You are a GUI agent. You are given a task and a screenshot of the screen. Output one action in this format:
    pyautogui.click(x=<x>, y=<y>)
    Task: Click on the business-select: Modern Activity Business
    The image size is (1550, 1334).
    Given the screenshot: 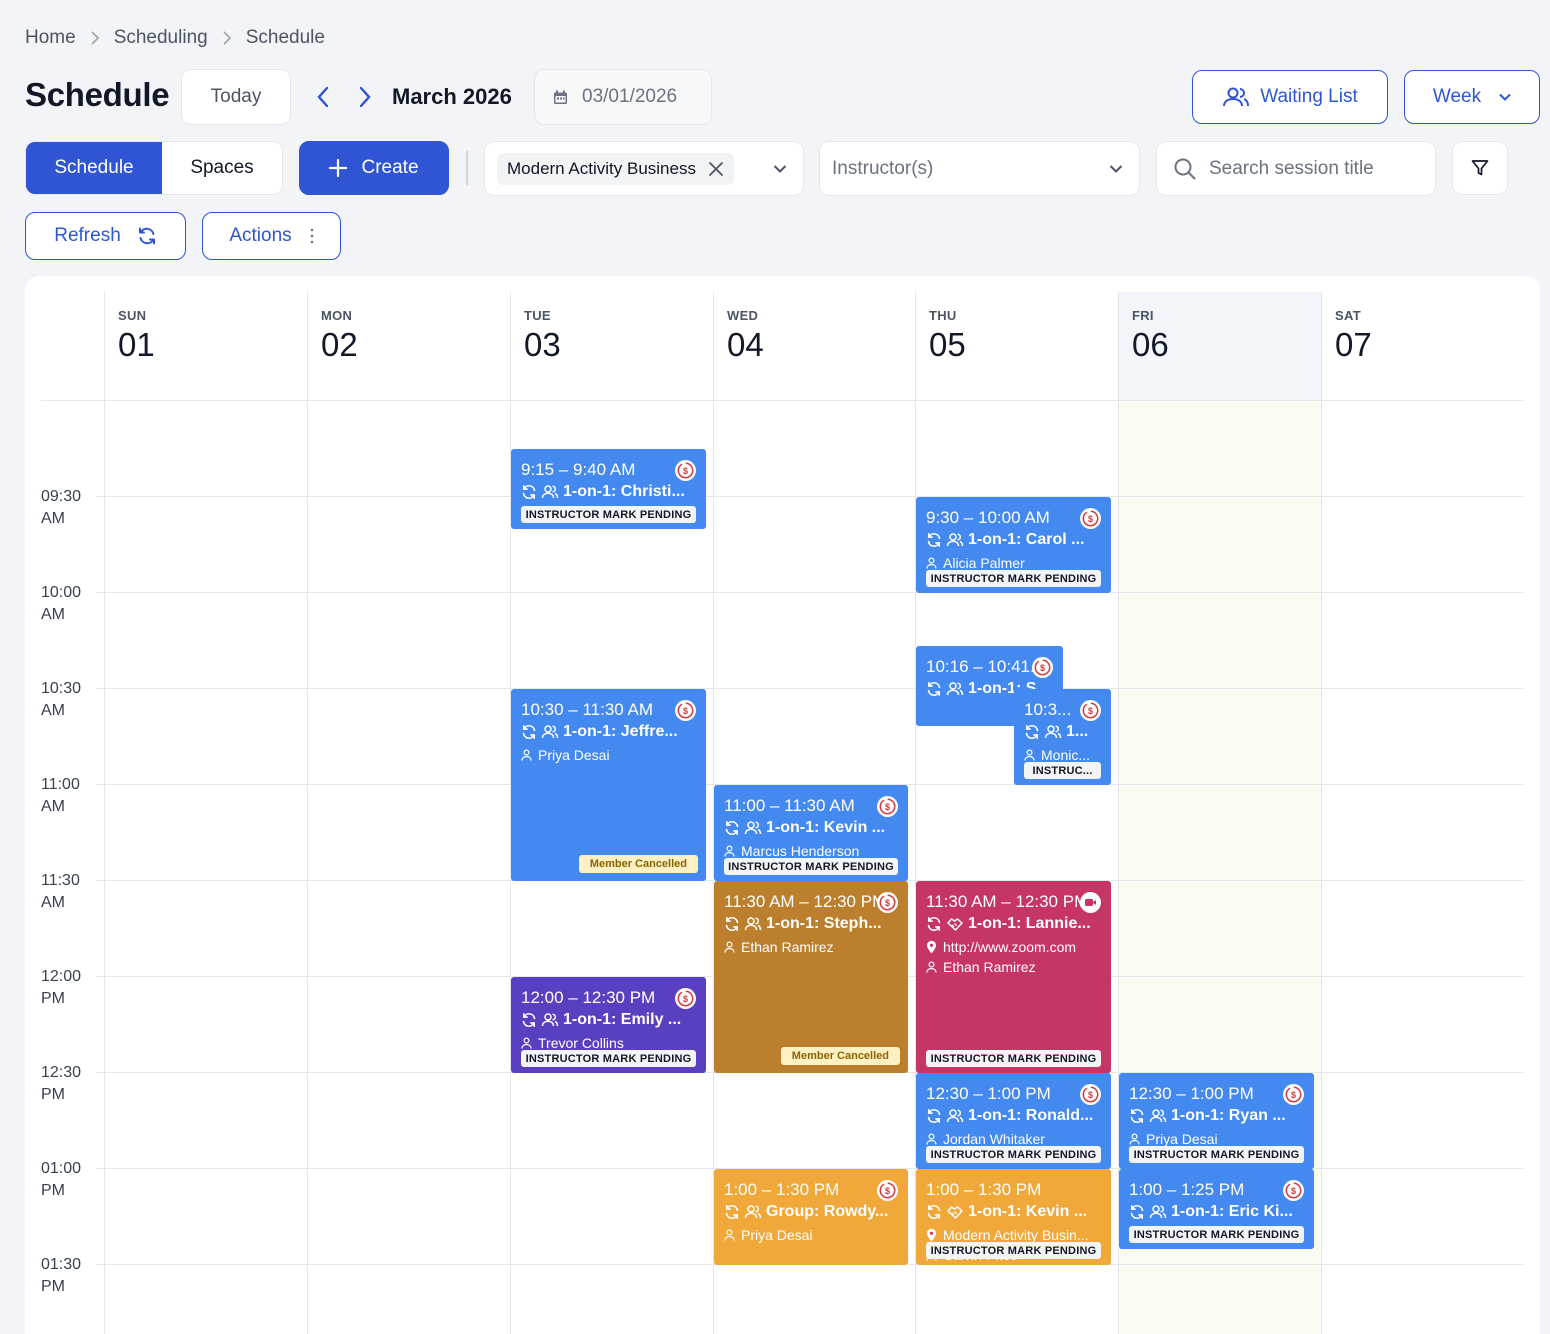 What is the action you would take?
    pyautogui.click(x=644, y=168)
    